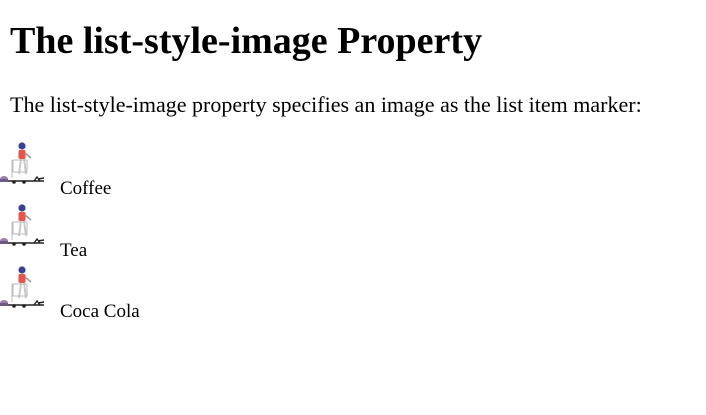 Image resolution: width=706 pixels, height=415 pixels. I want to click on page-title: The list-style-image Property, so click(246, 41).